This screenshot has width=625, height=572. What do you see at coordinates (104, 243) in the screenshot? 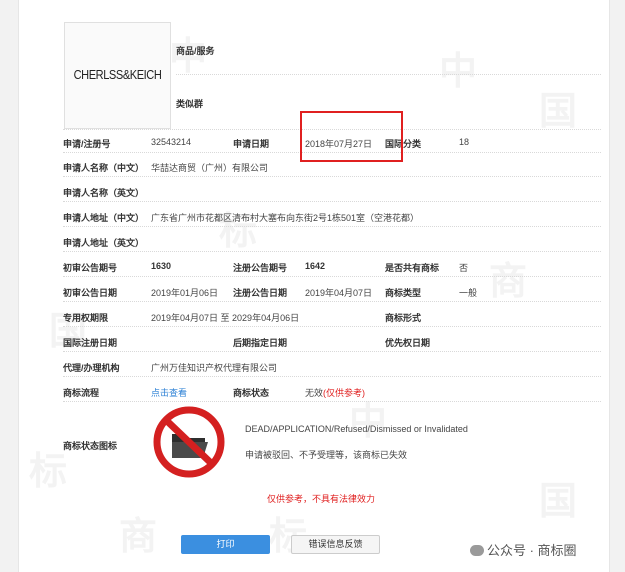
I see `address-en-label: 申请人地址（英文）` at bounding box center [104, 243].